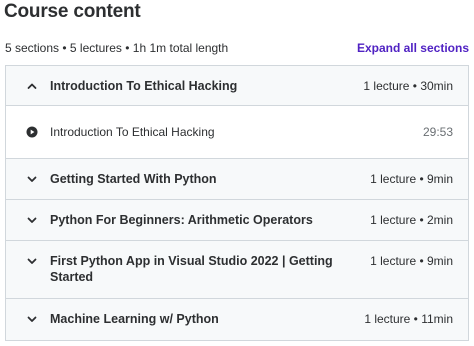  Describe the element at coordinates (134, 319) in the screenshot. I see `section-title: Machine Learning w/ Python` at that location.